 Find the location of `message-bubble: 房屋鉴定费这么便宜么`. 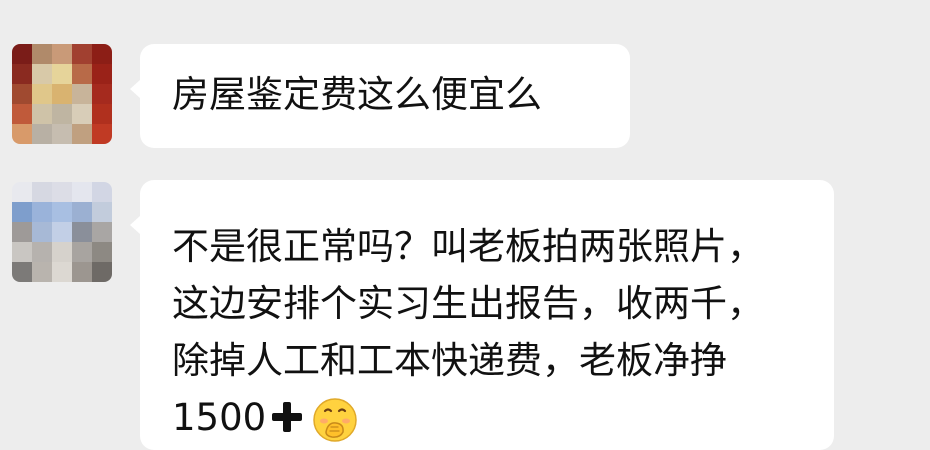

message-bubble: 房屋鉴定费这么便宜么 is located at coordinates (380, 96).